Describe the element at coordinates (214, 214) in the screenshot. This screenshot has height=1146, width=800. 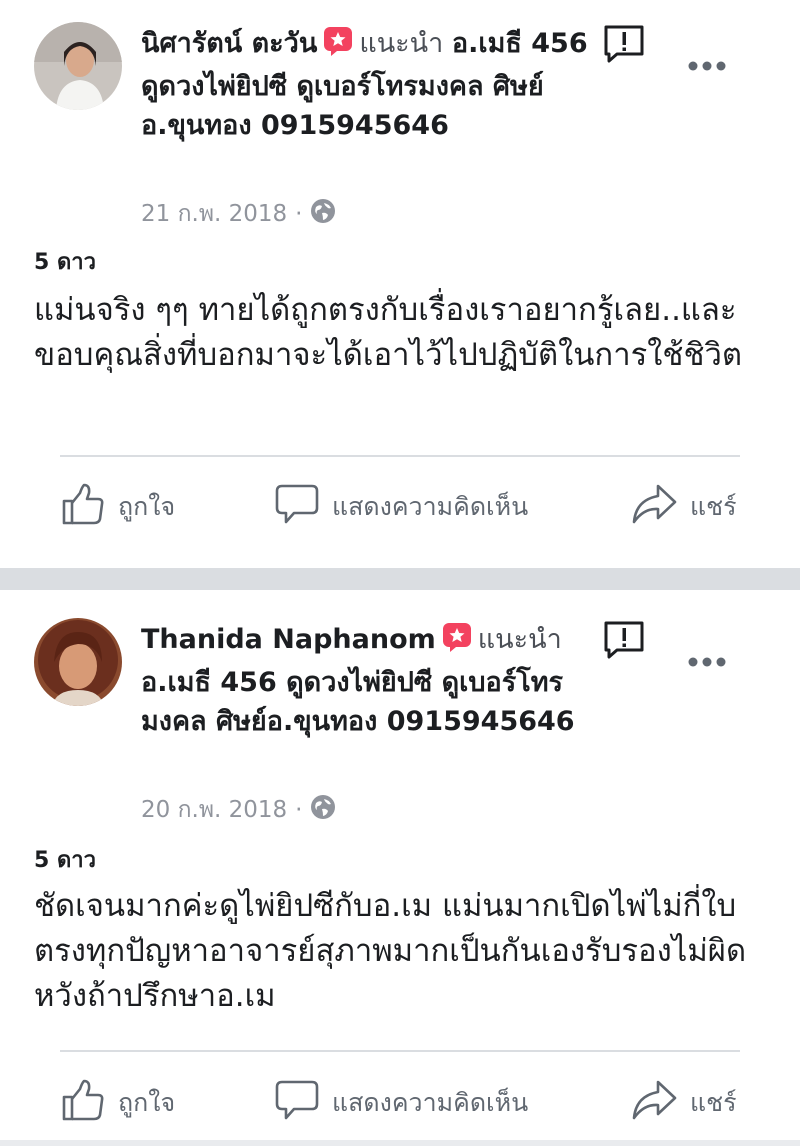
I see `post-date: 21 ก.พ. 2018` at that location.